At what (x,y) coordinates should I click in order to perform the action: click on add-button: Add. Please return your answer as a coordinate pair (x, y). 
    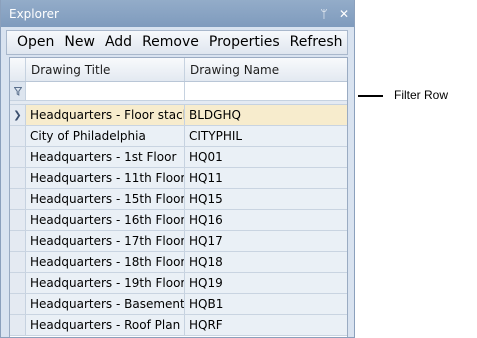
    Looking at the image, I should click on (118, 42).